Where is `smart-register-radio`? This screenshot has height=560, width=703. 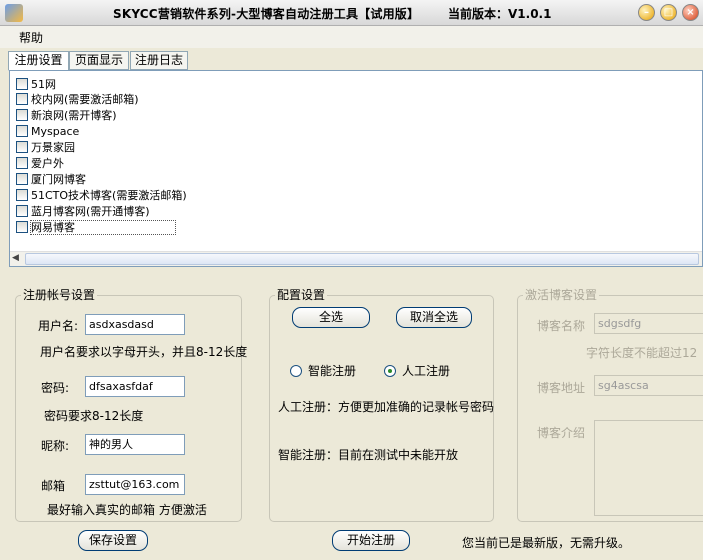 smart-register-radio is located at coordinates (296, 370).